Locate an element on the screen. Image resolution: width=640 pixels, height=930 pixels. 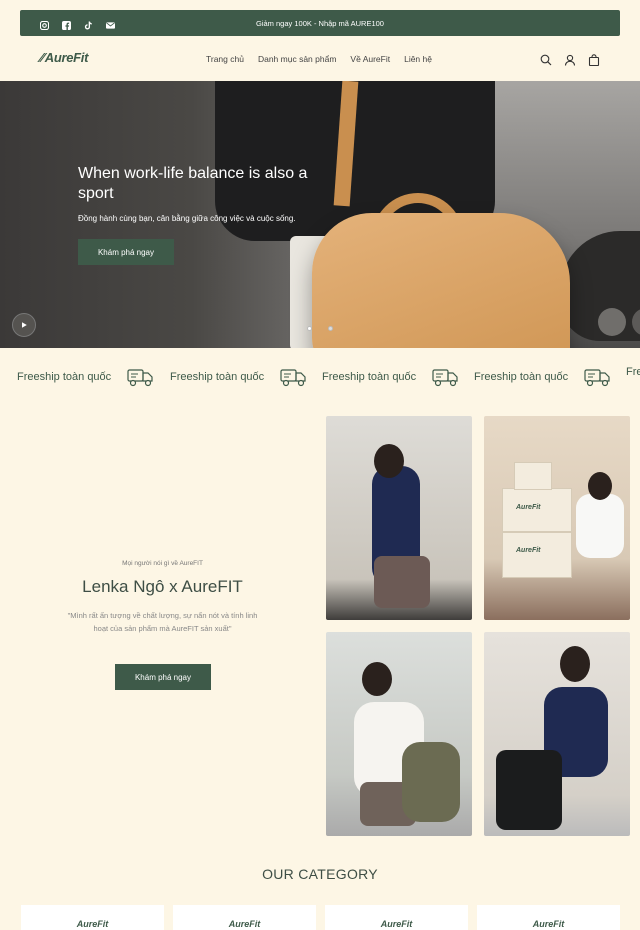
testimonial-name: Lenka Ngô x AureFIT is located at coordinates (162, 586).